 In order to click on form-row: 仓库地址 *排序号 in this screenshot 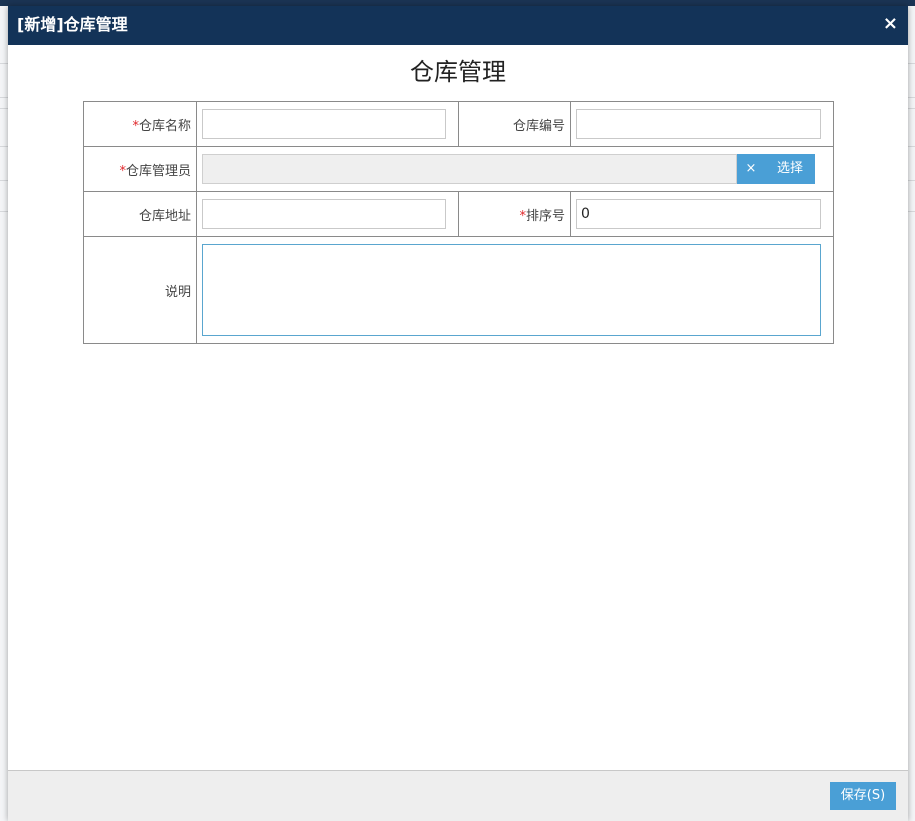, I will do `click(458, 214)`.